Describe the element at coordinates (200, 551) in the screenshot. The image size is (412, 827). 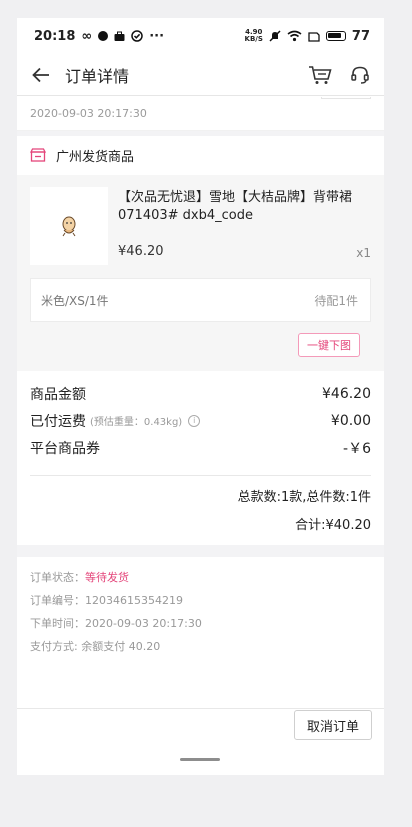
I see `section-divider` at that location.